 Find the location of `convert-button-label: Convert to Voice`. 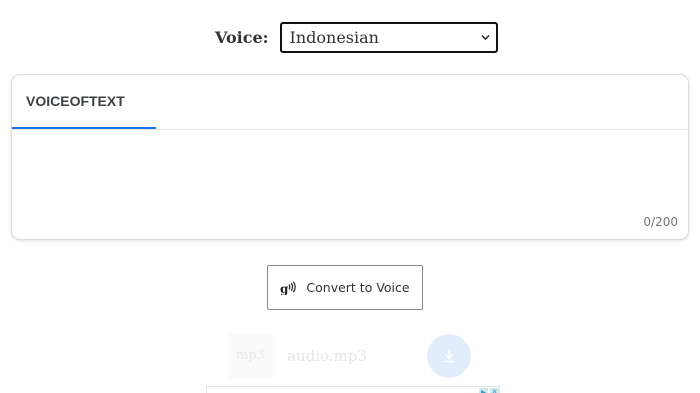

convert-button-label: Convert to Voice is located at coordinates (358, 287).